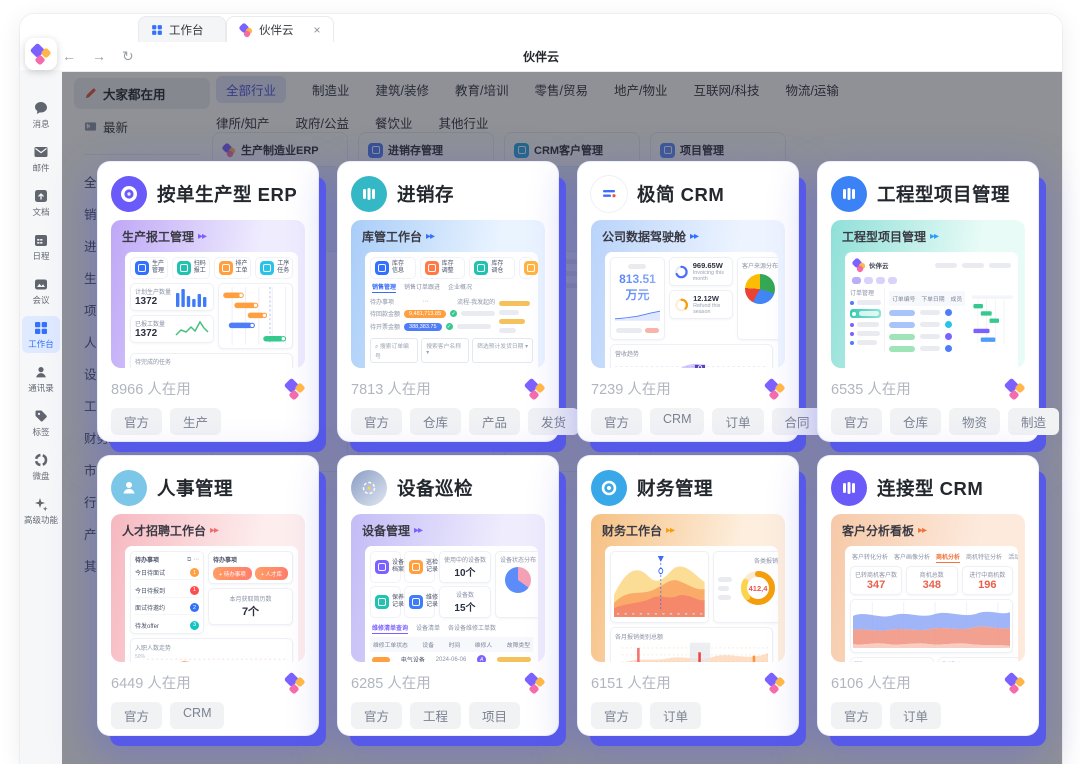  I want to click on template-preview: 工程型项目管理 ▸▸ 伙伴云 订单管理 订单编号 下单日期 成员, so click(928, 294).